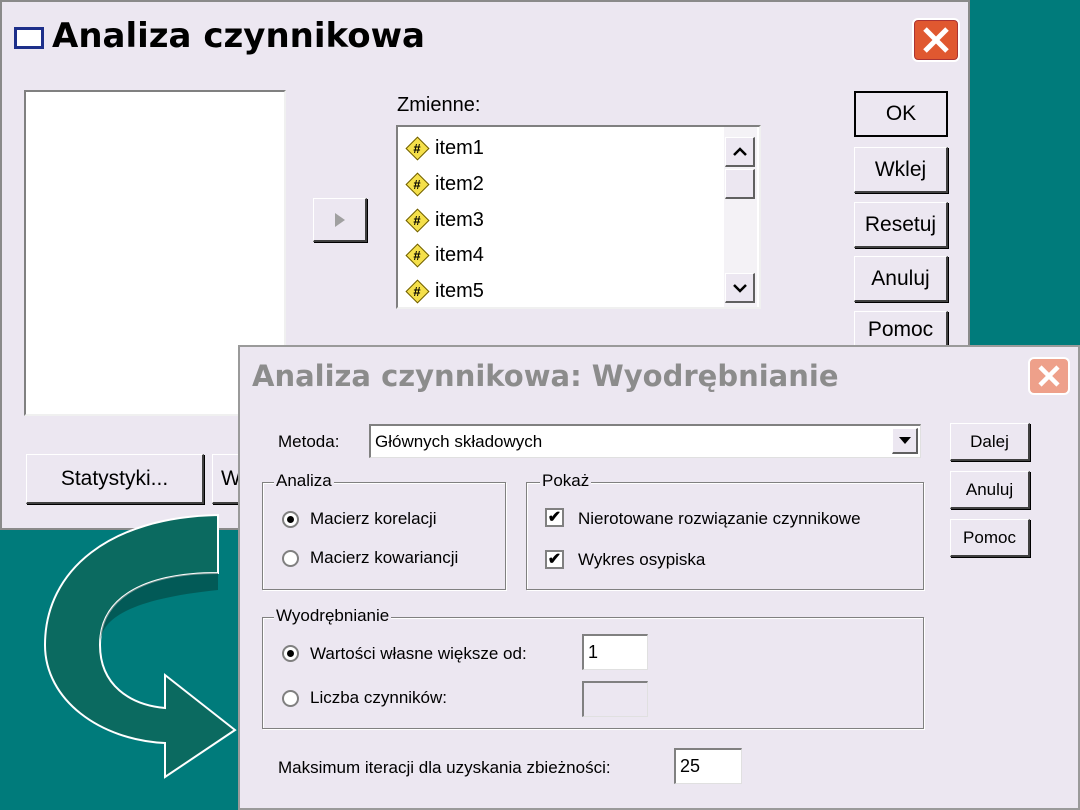 The image size is (1080, 810). I want to click on method-select: Głównych składowych, so click(645, 441).